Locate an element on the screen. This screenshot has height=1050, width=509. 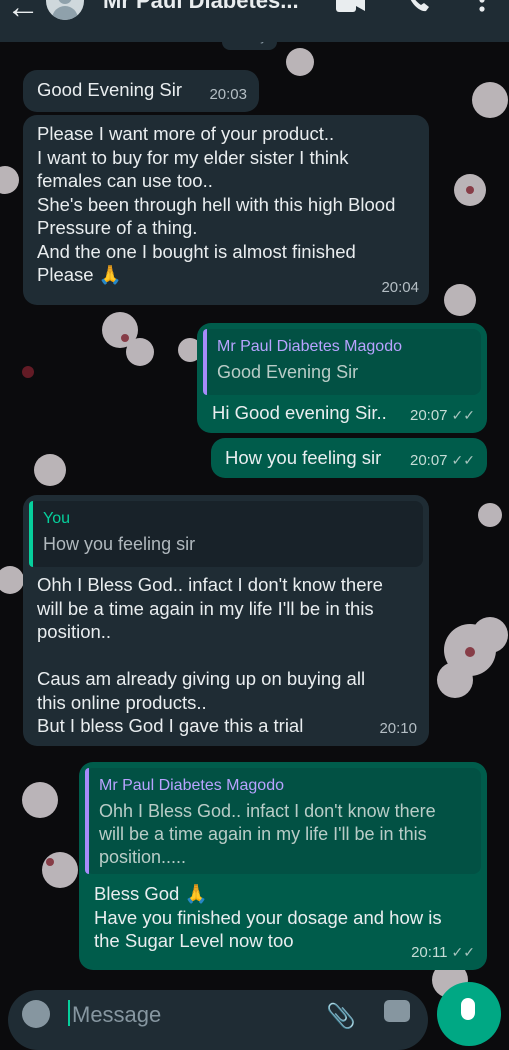
video-call-icon is located at coordinates (351, 9).